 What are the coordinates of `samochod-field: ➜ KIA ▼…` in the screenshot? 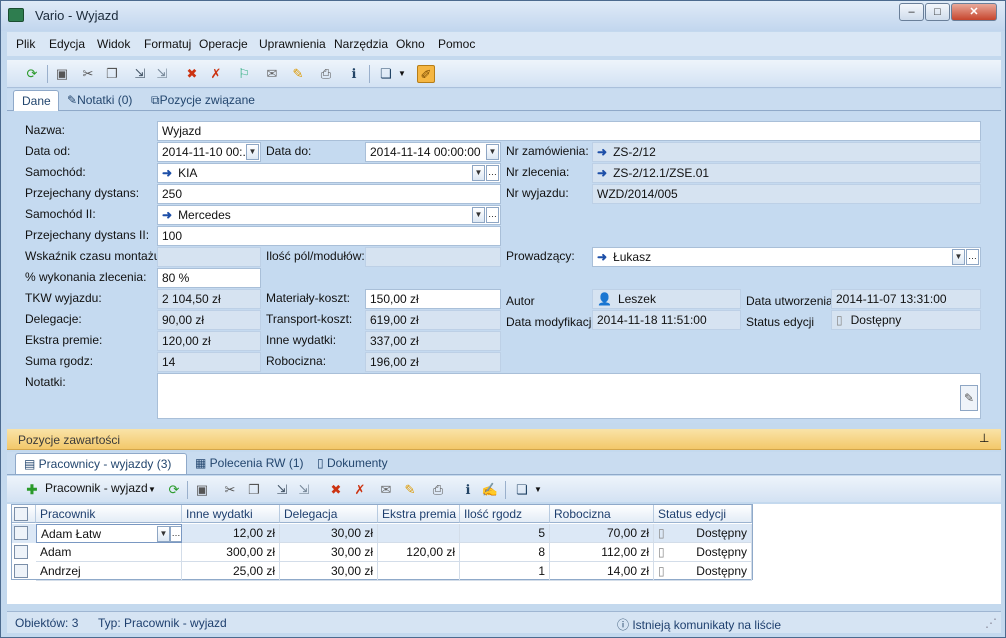 It's located at (329, 173).